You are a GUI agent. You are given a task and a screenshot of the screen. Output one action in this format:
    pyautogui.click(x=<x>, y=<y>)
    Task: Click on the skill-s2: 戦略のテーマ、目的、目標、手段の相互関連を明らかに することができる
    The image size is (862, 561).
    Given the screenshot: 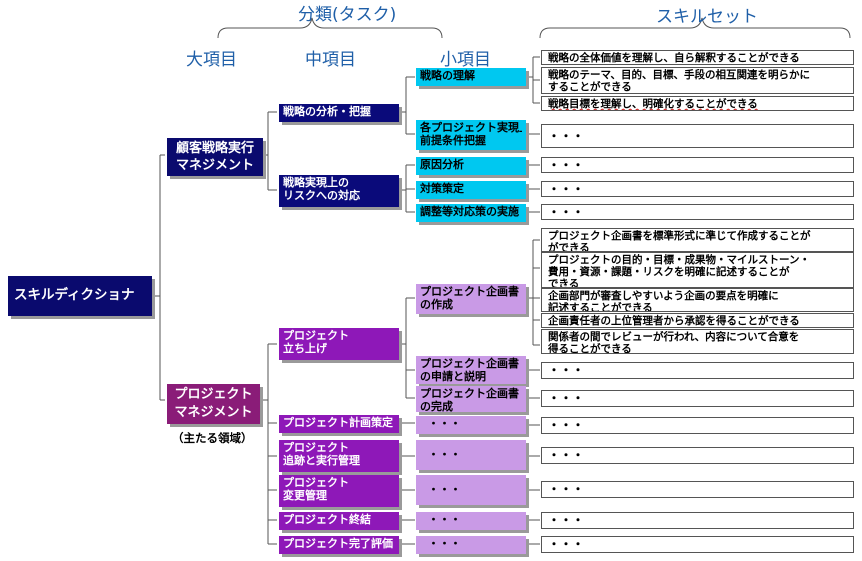 What is the action you would take?
    pyautogui.click(x=697, y=80)
    